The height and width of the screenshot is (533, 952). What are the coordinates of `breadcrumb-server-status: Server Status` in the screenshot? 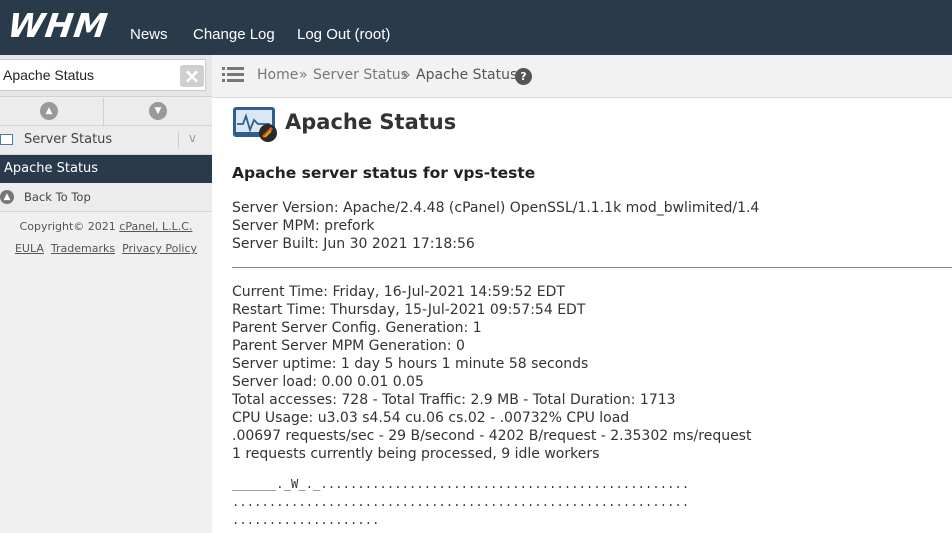 It's located at (360, 75).